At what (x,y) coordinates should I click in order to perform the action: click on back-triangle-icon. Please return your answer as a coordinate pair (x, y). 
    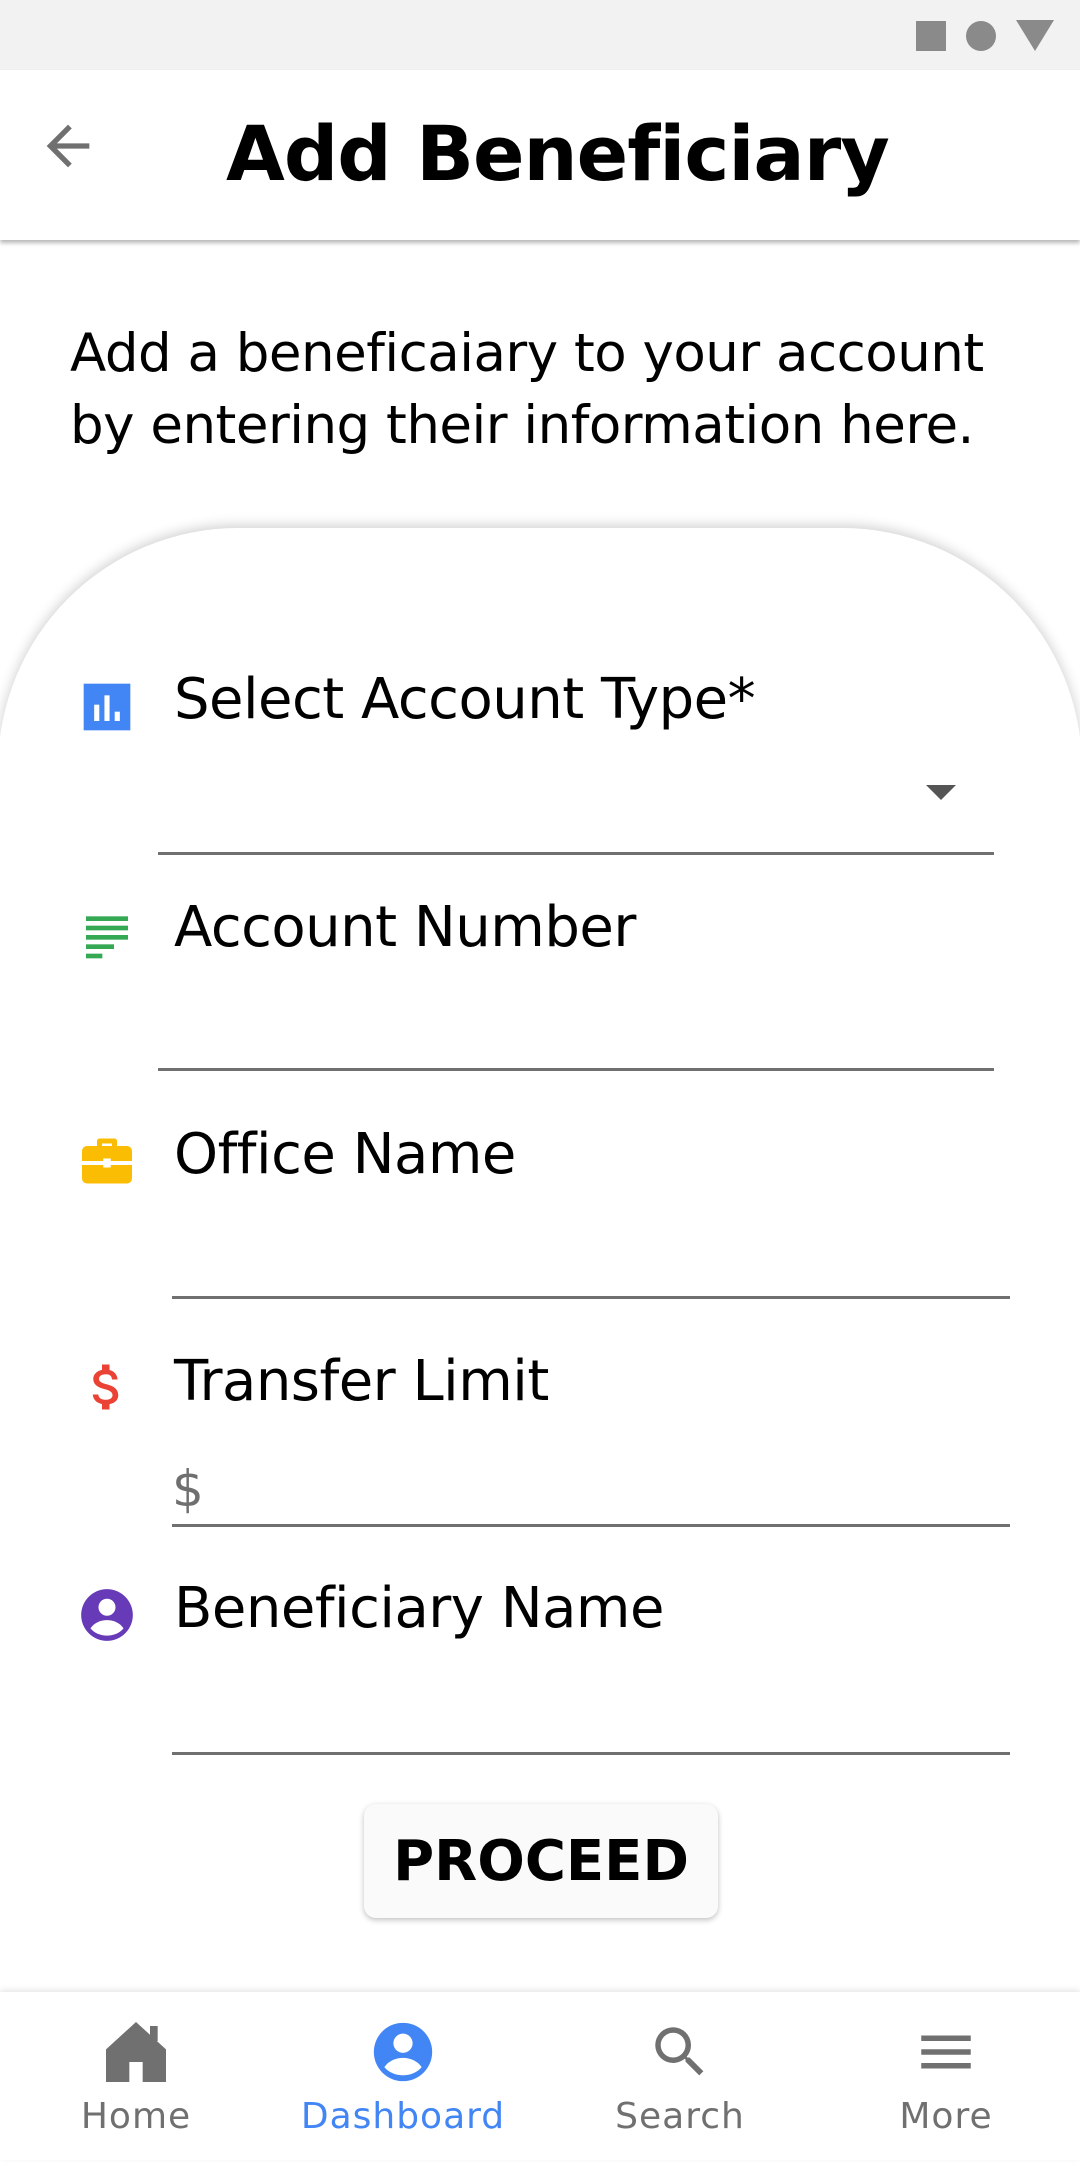
    Looking at the image, I should click on (1035, 35).